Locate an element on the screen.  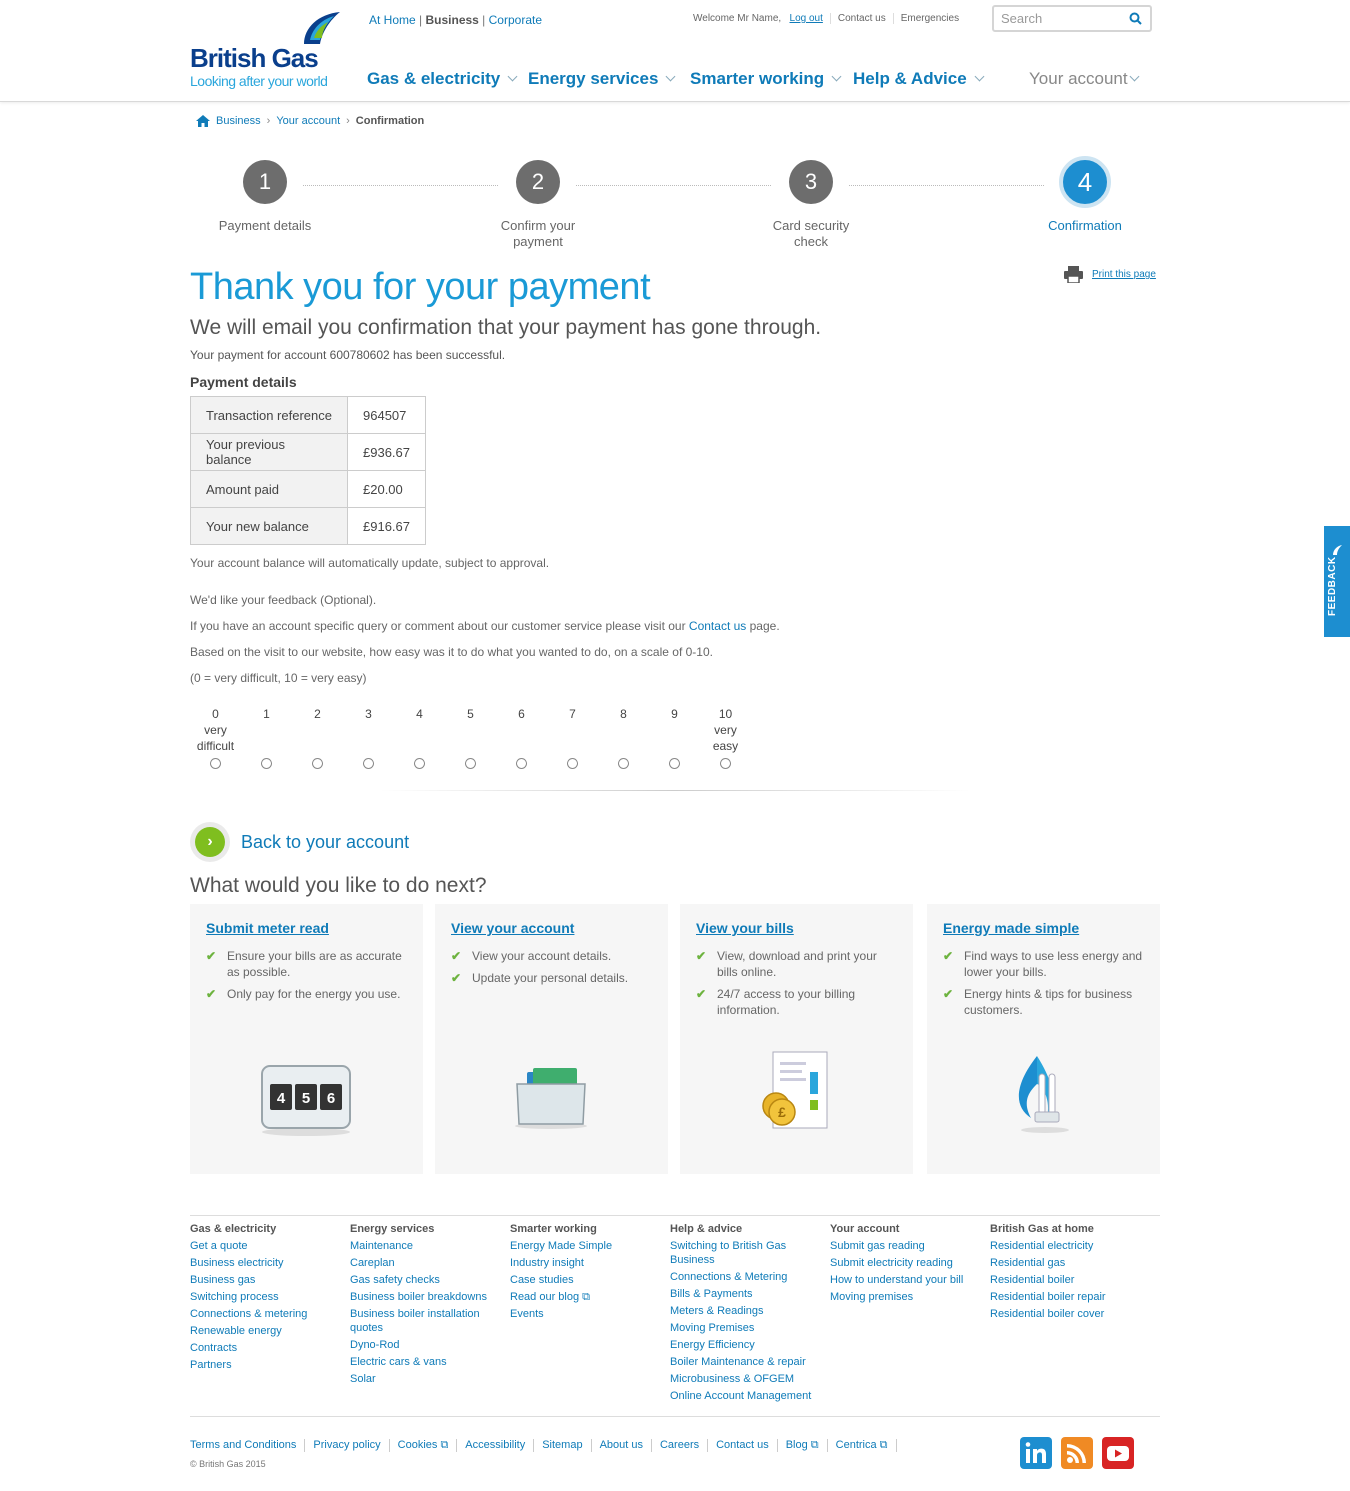
footer-link: Connections & metering is located at coordinates (270, 1314).